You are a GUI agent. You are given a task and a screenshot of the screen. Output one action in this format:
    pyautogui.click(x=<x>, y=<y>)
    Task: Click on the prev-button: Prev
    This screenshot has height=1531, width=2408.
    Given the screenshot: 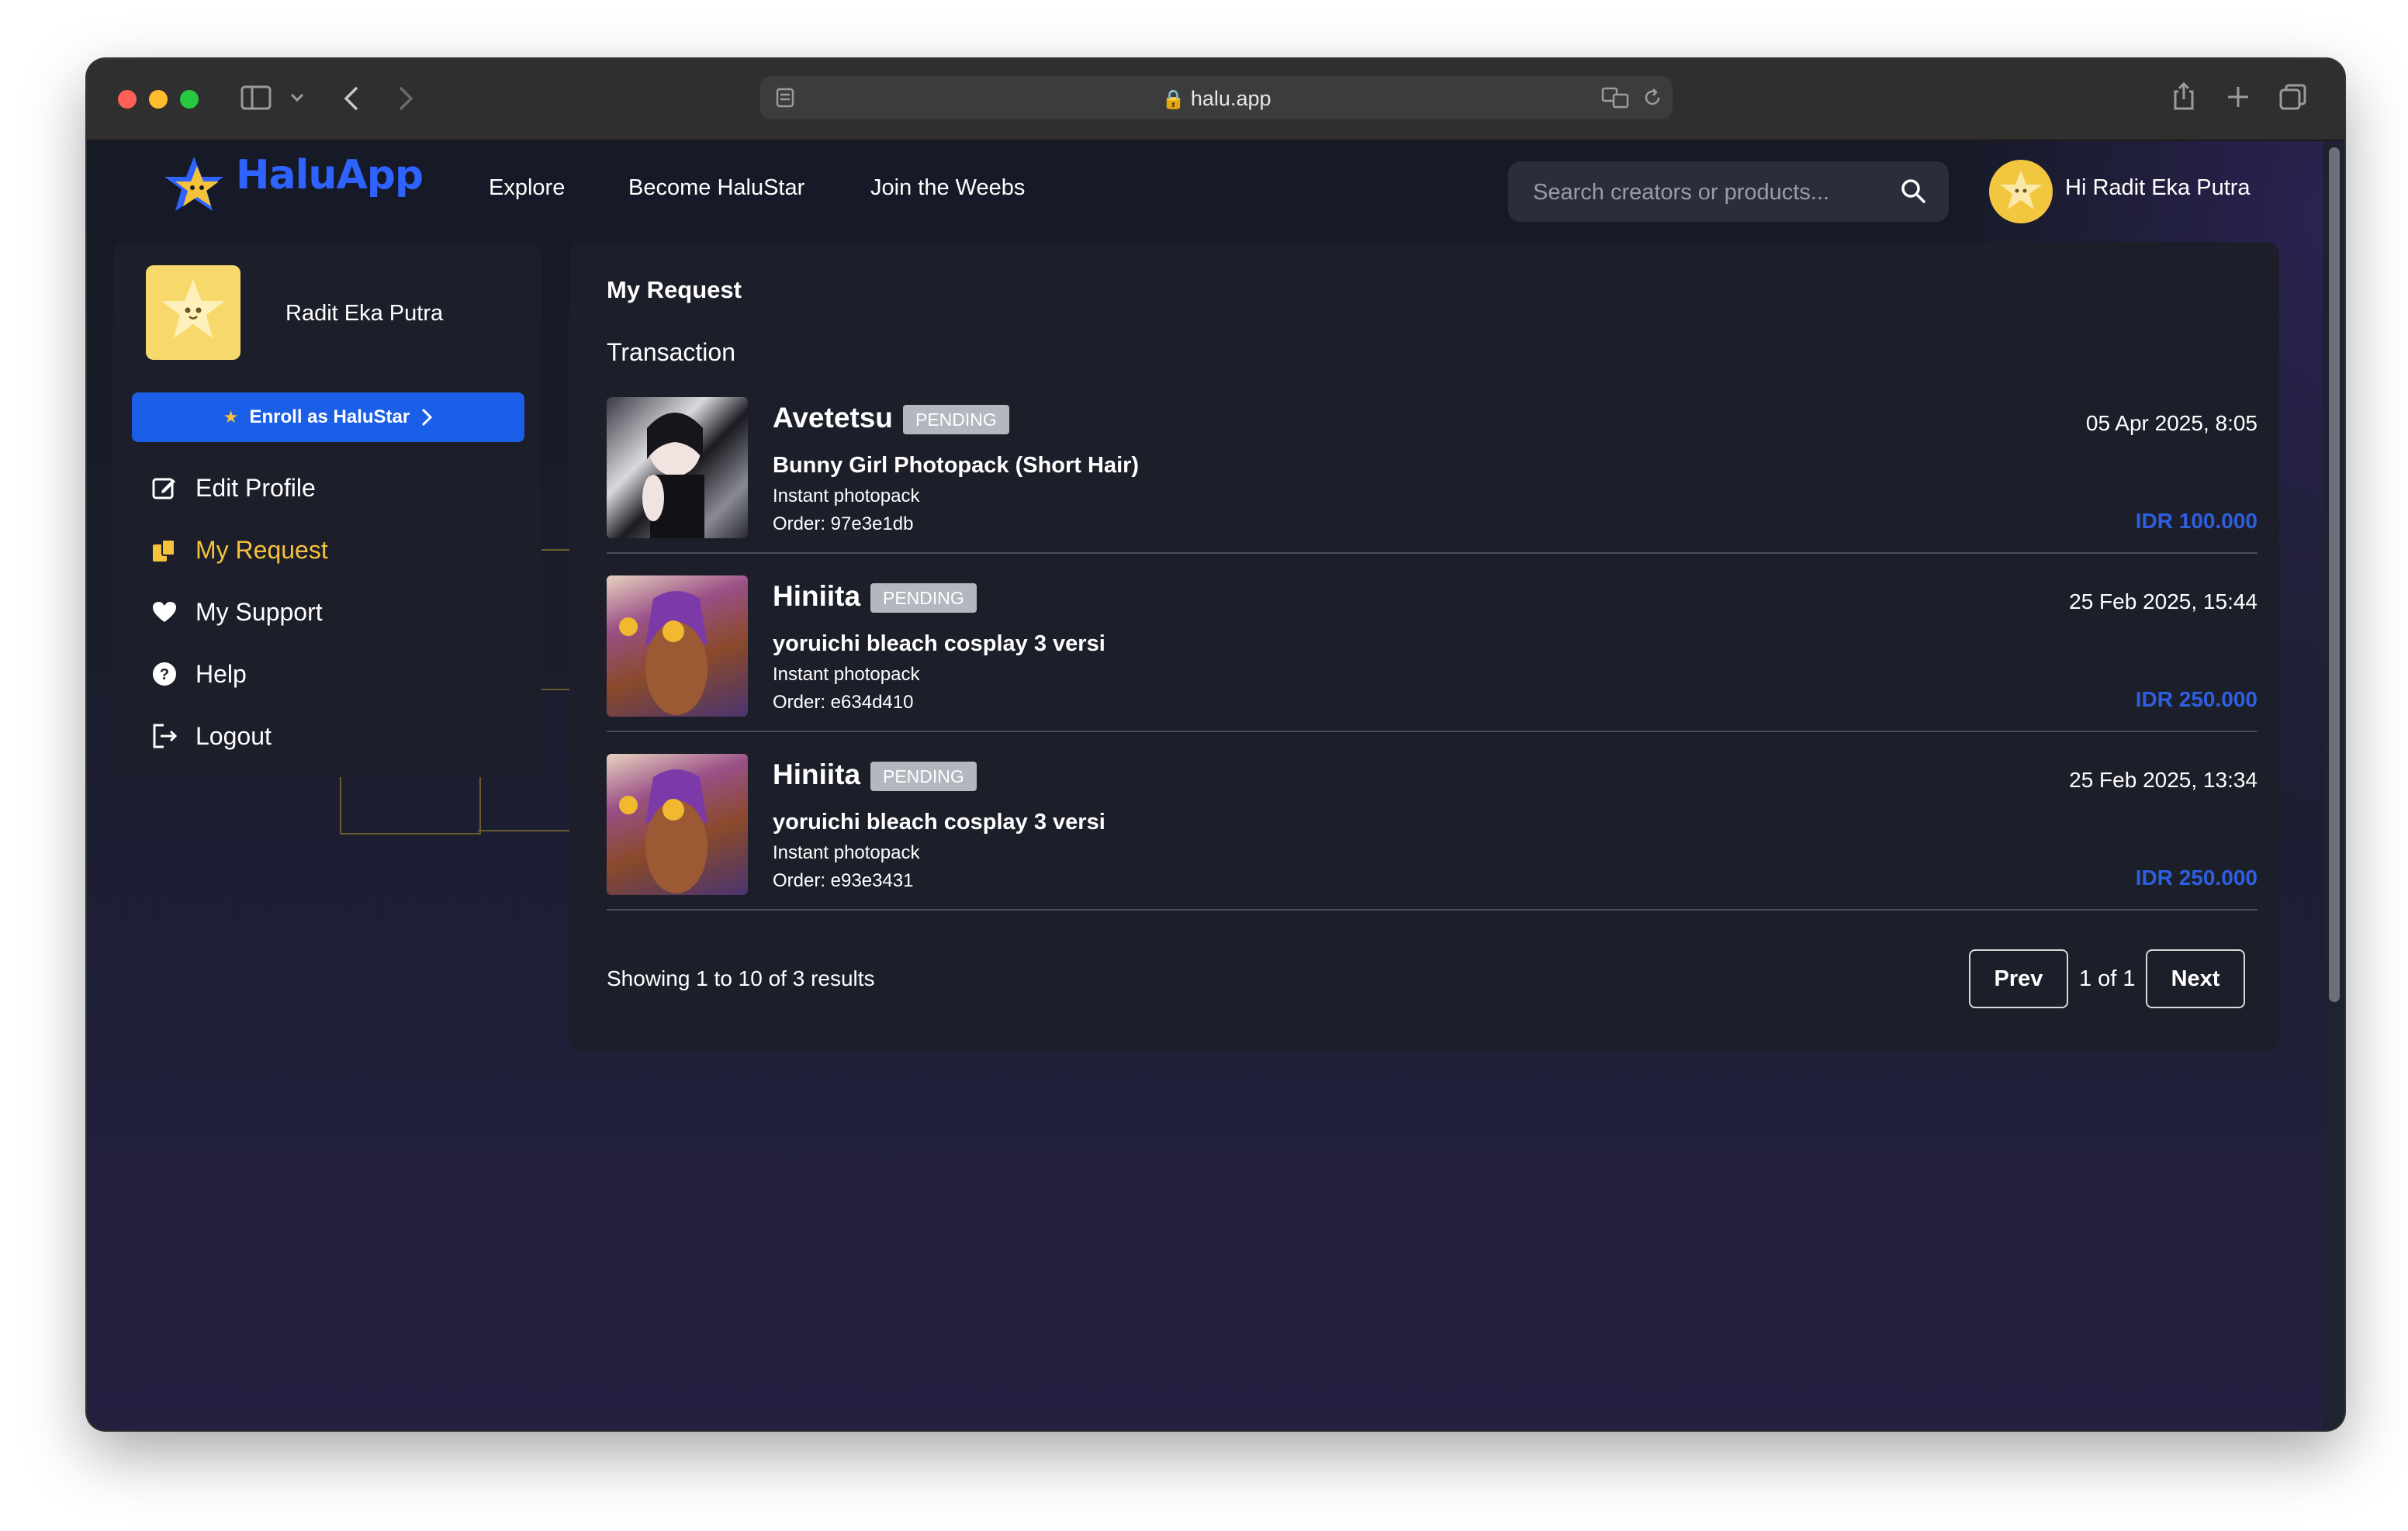 What is the action you would take?
    pyautogui.click(x=2018, y=978)
    